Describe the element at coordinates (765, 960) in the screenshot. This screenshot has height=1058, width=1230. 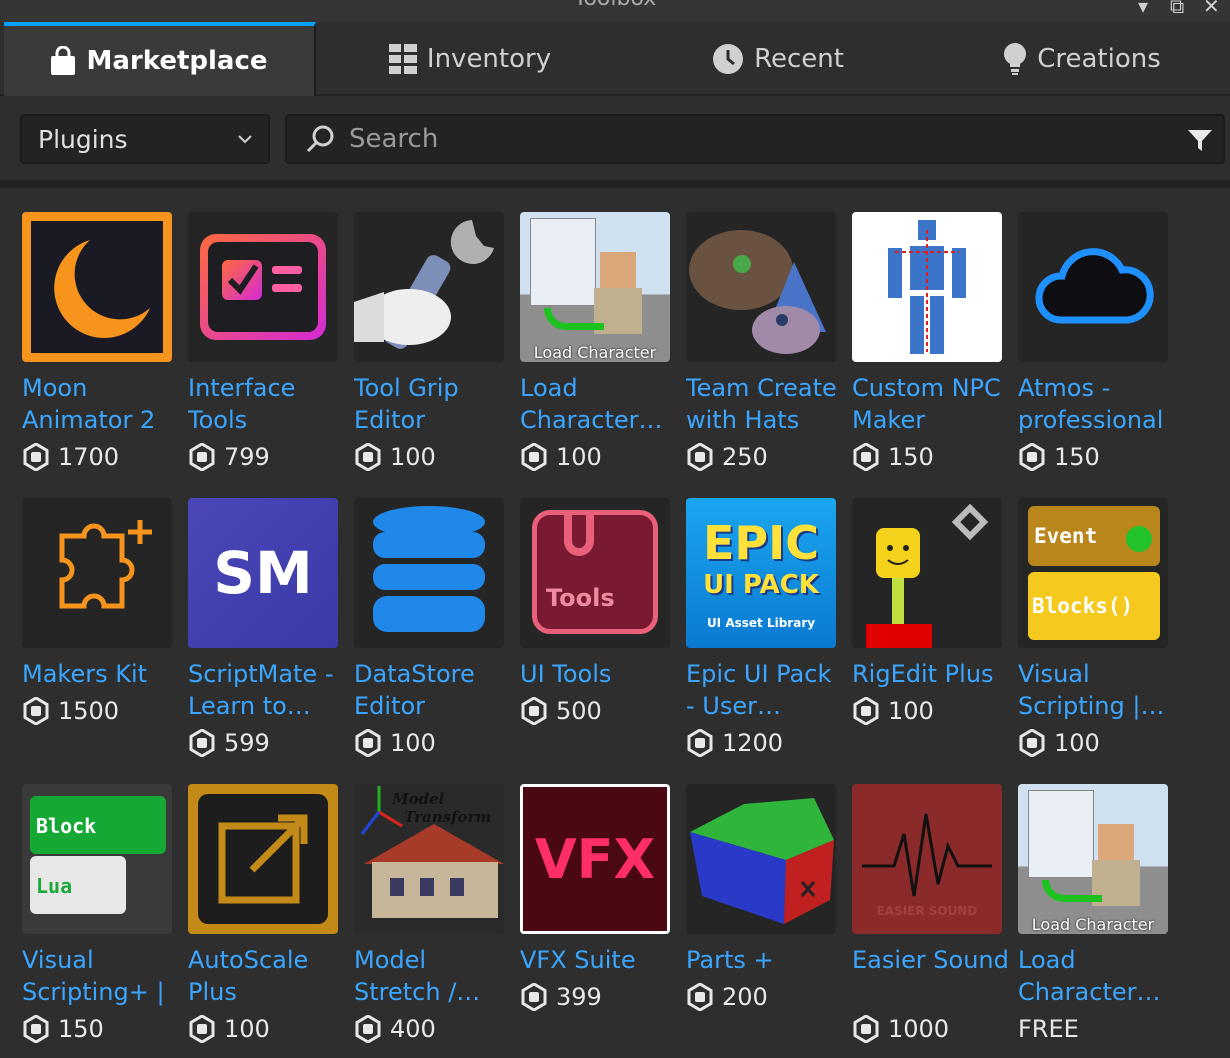
I see `asset-name: Parts +` at that location.